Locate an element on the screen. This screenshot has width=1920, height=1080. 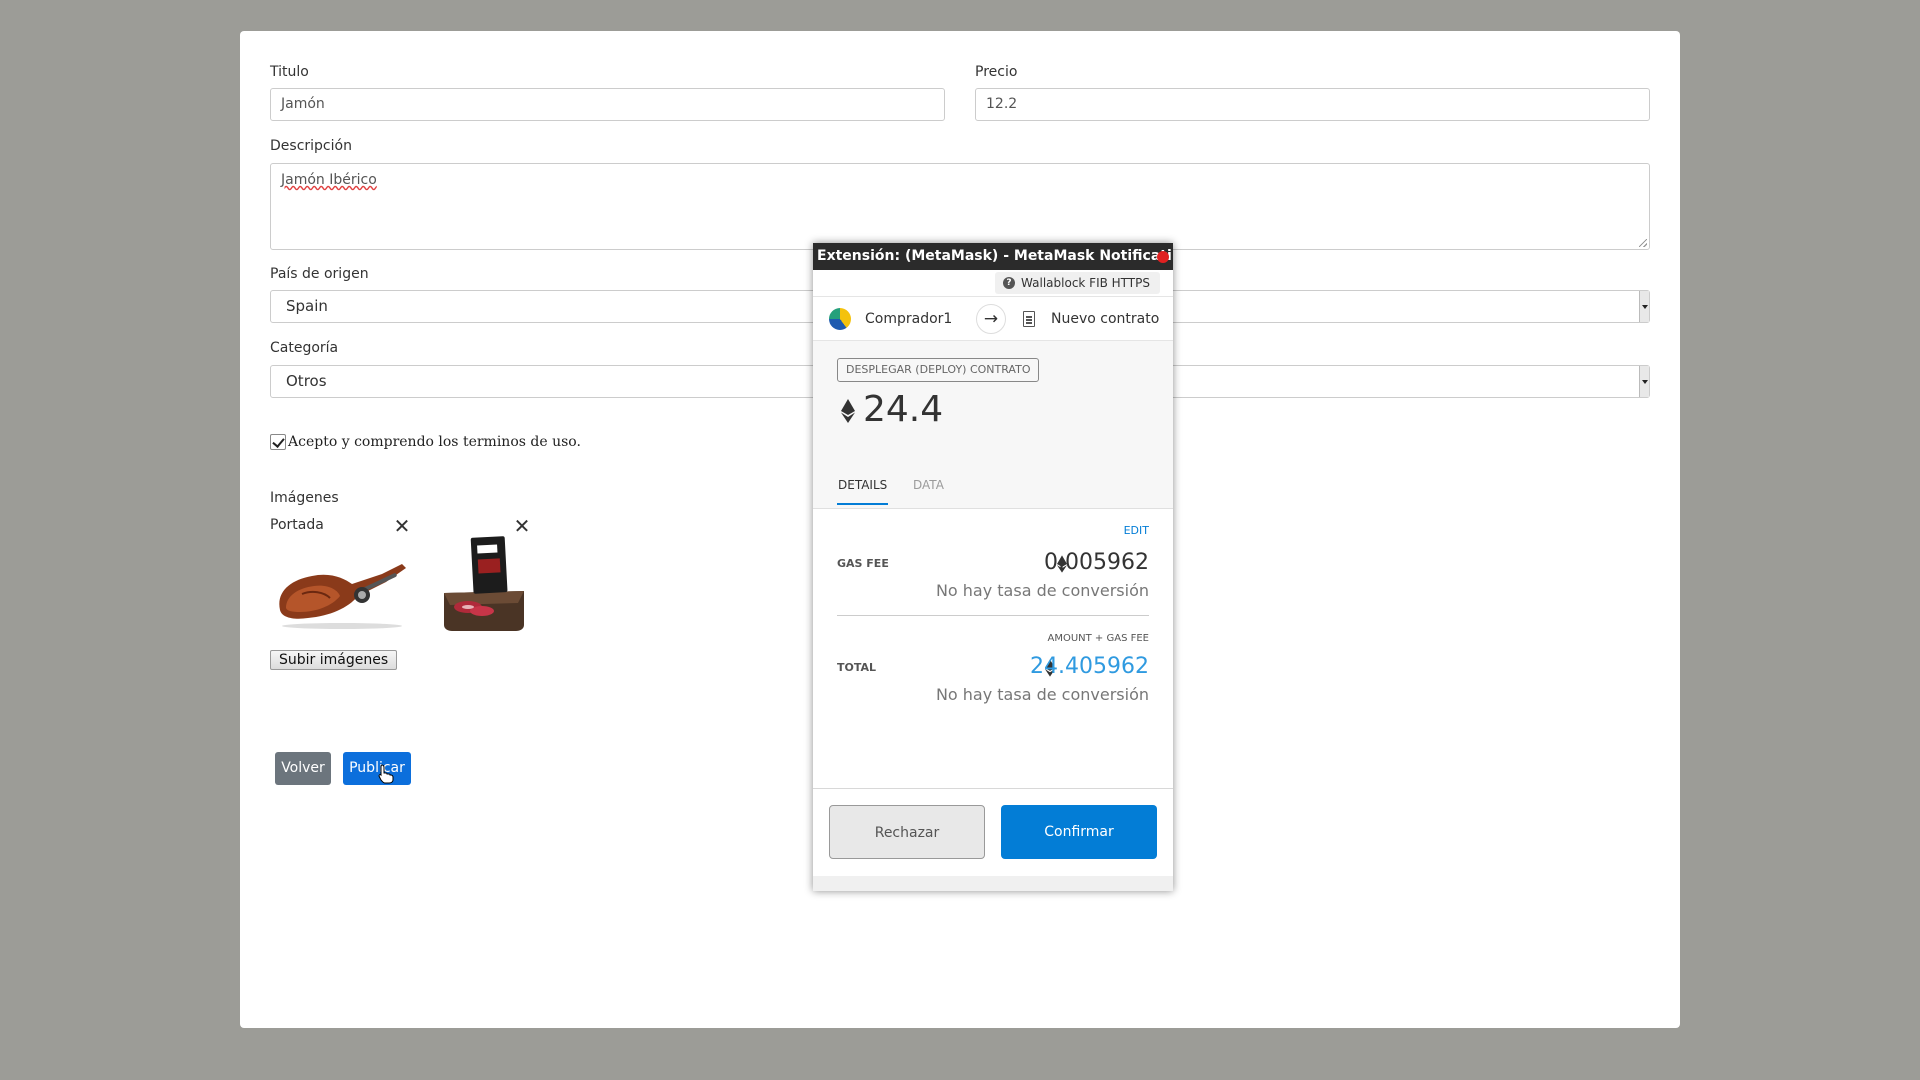
total-label: TOTAL is located at coordinates (857, 667).